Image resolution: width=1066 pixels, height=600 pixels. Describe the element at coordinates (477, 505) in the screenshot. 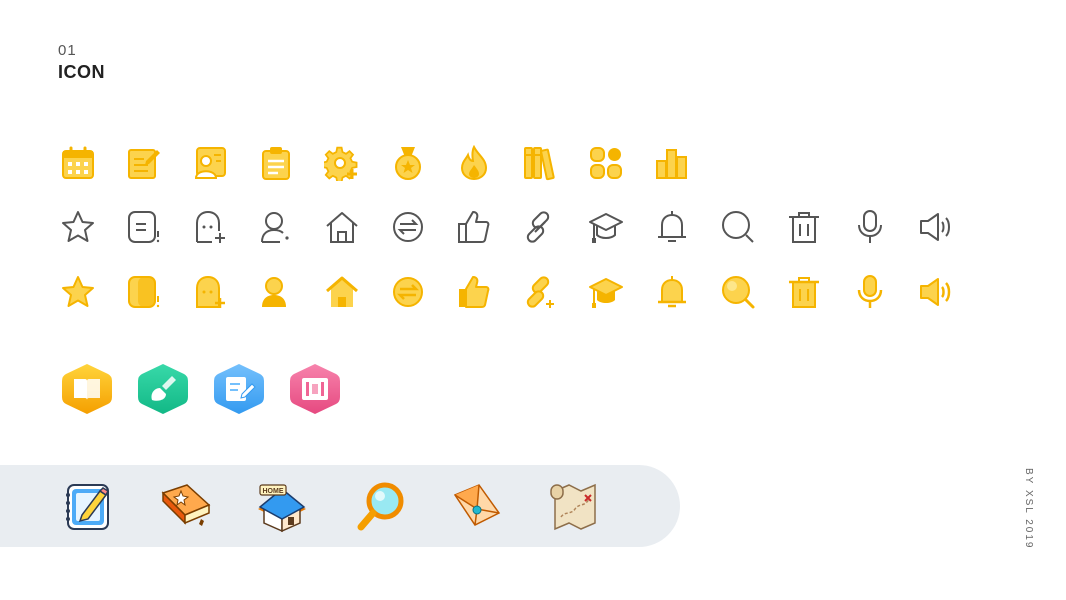

I see `envelope-icon` at that location.